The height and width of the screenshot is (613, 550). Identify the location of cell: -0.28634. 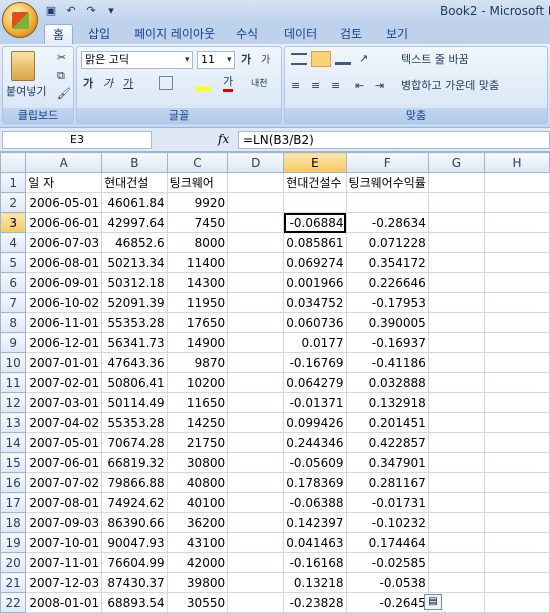
(387, 222).